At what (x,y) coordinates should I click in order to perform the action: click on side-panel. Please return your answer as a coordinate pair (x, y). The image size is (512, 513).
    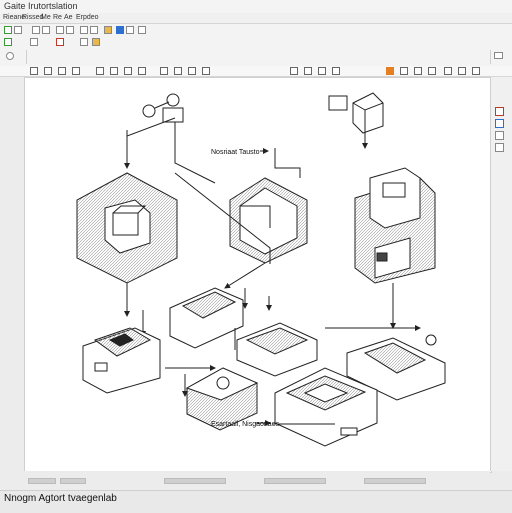
    Looking at the image, I should click on (501, 274).